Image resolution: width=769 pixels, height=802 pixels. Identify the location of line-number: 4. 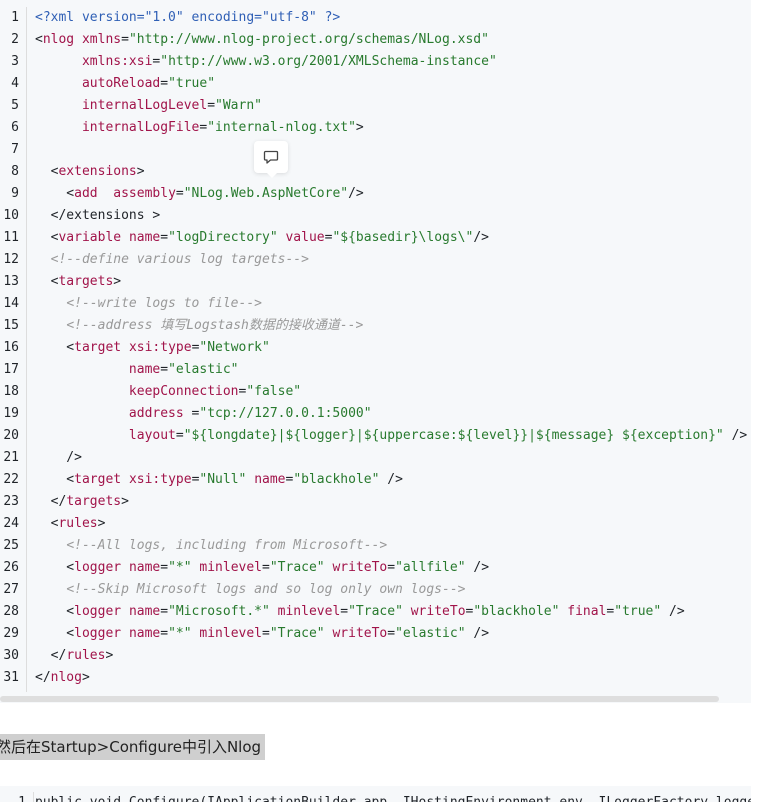
(15, 83).